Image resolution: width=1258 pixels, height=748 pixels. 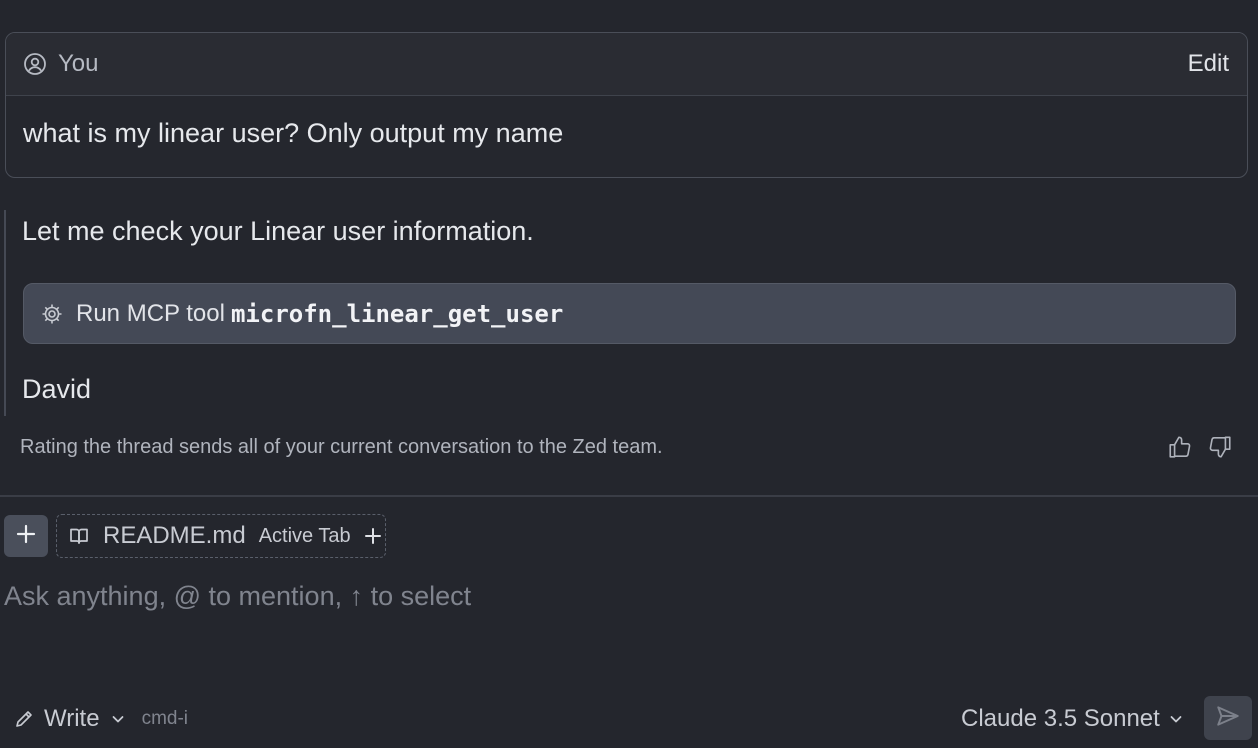 What do you see at coordinates (304, 535) in the screenshot?
I see `context-chip-tag: Active Tab` at bounding box center [304, 535].